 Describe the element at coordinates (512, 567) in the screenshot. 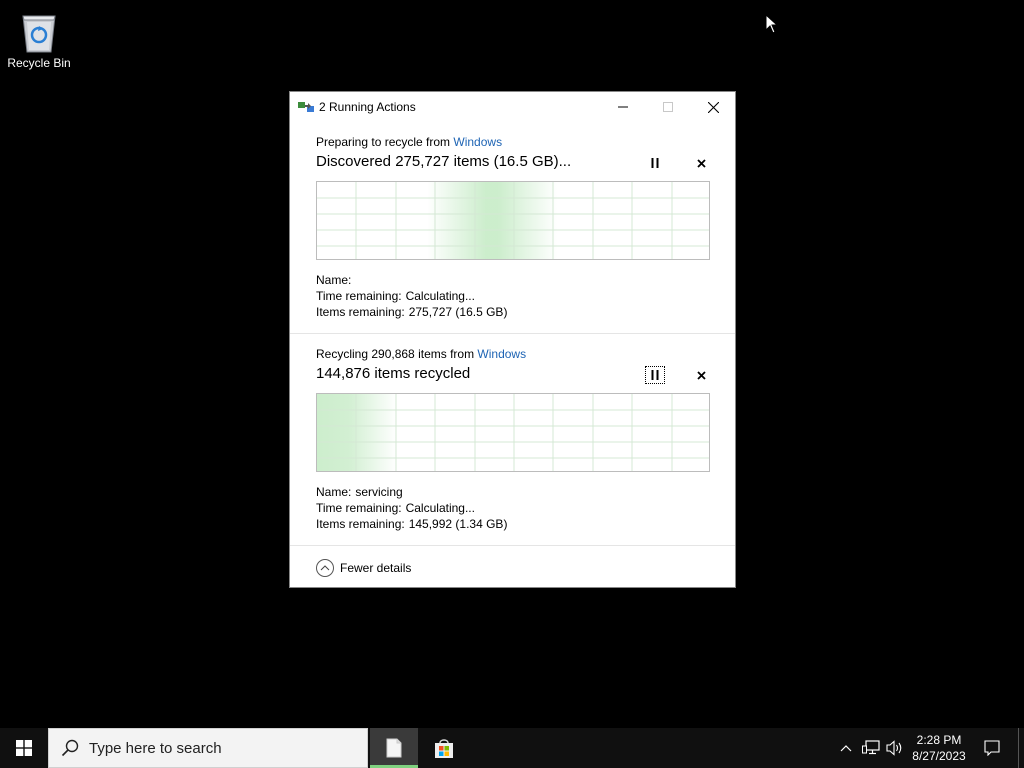

I see `dialog-footer: Fewer details` at that location.